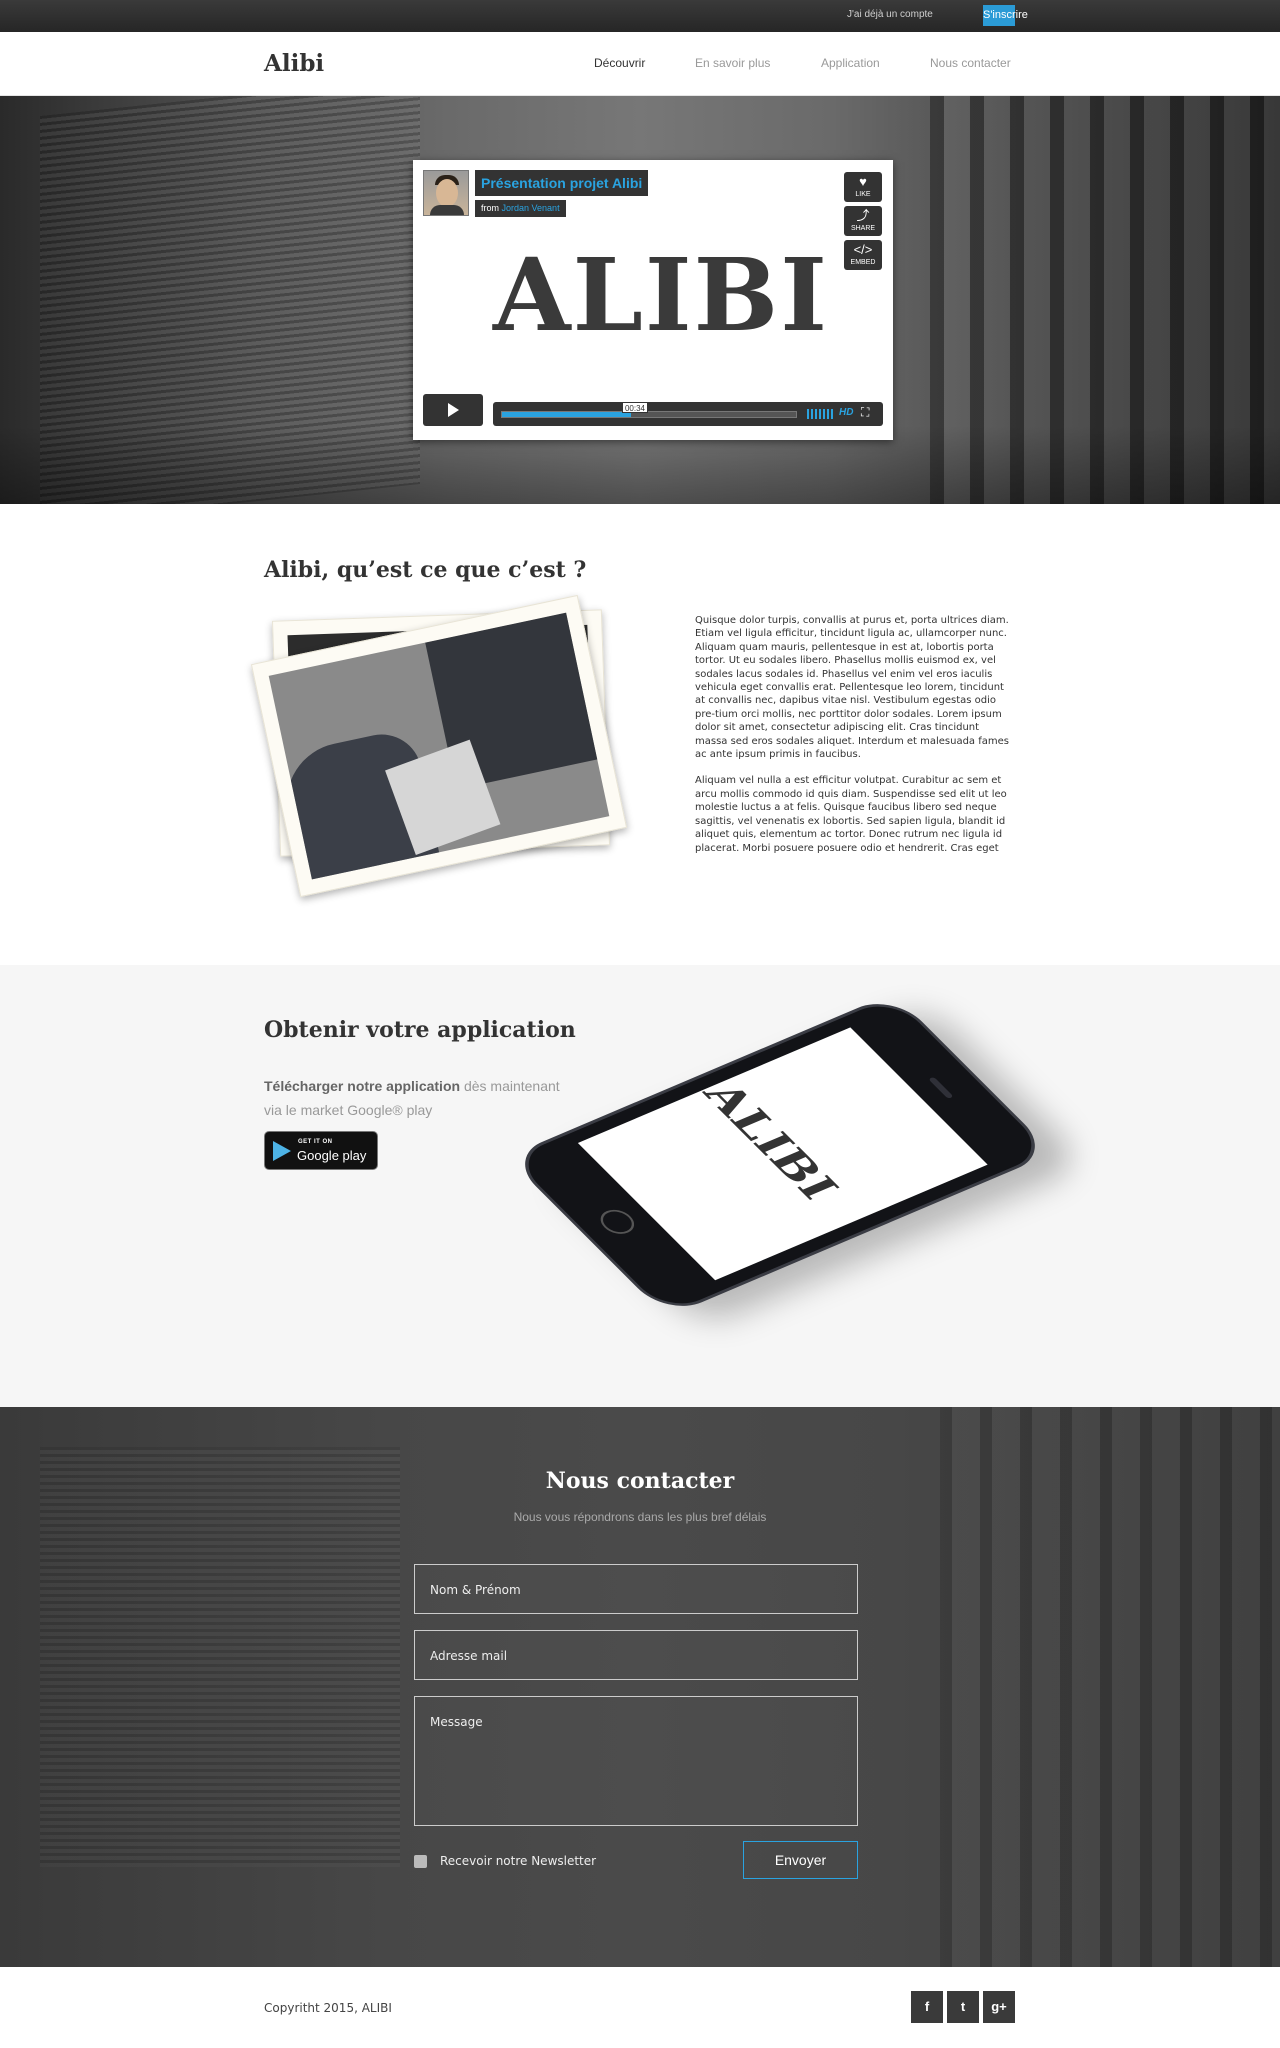  I want to click on embed-button: </> EMBED, so click(863, 255).